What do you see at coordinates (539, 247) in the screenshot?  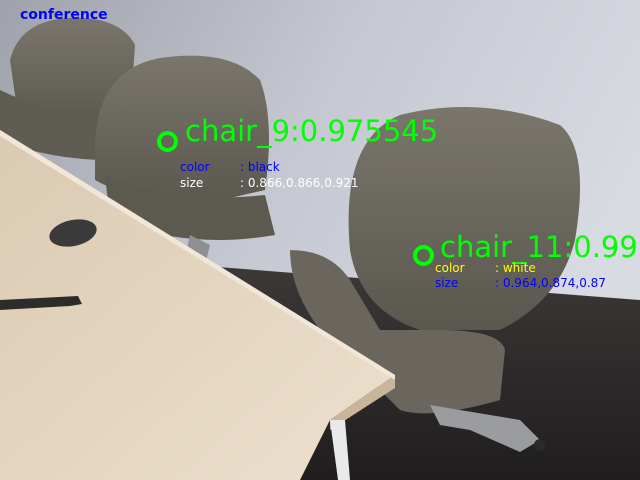 I see `detection-title-chair-11: chair_11:0.99` at bounding box center [539, 247].